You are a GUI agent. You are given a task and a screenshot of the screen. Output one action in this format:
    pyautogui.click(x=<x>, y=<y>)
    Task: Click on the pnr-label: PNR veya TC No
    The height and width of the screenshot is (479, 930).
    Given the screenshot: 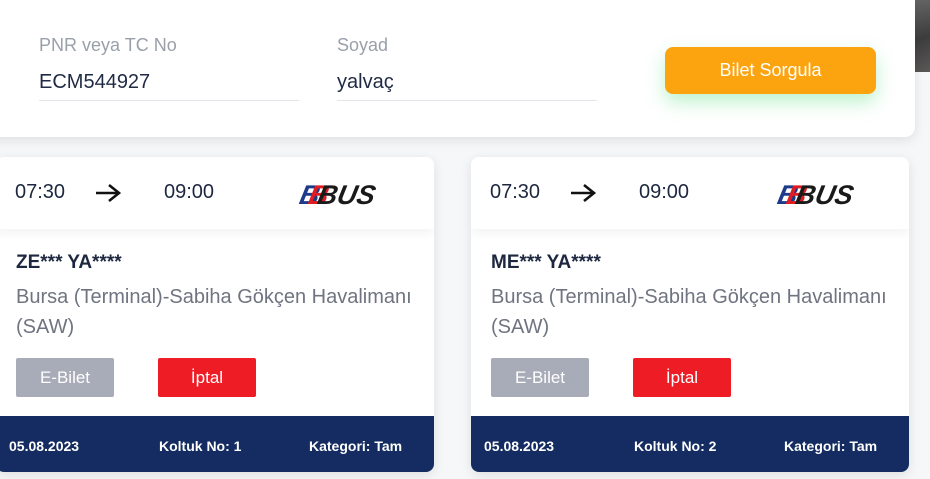 What is the action you would take?
    pyautogui.click(x=108, y=45)
    